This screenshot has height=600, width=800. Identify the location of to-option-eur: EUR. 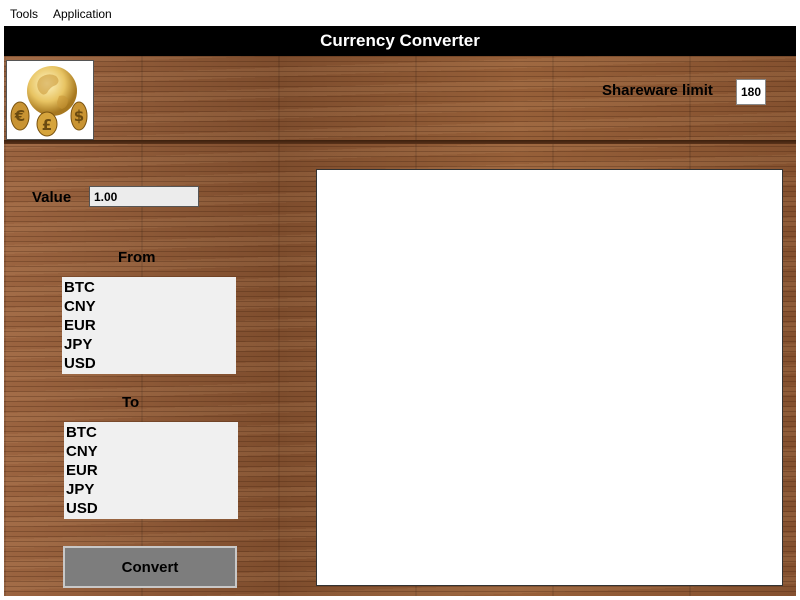
(151, 470).